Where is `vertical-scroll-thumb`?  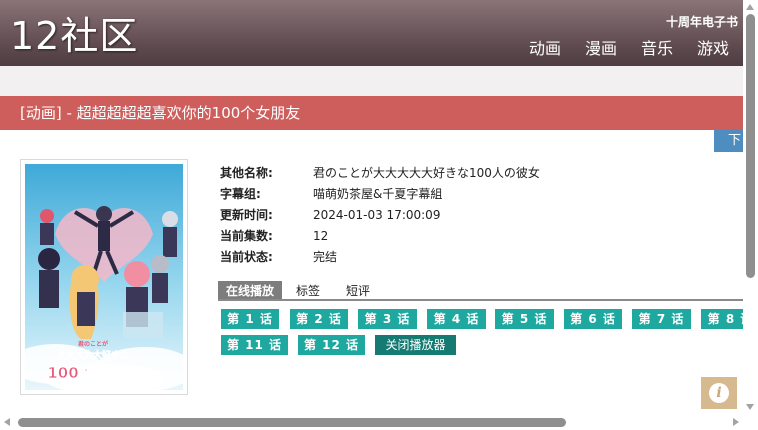
vertical-scroll-thumb is located at coordinates (750, 146).